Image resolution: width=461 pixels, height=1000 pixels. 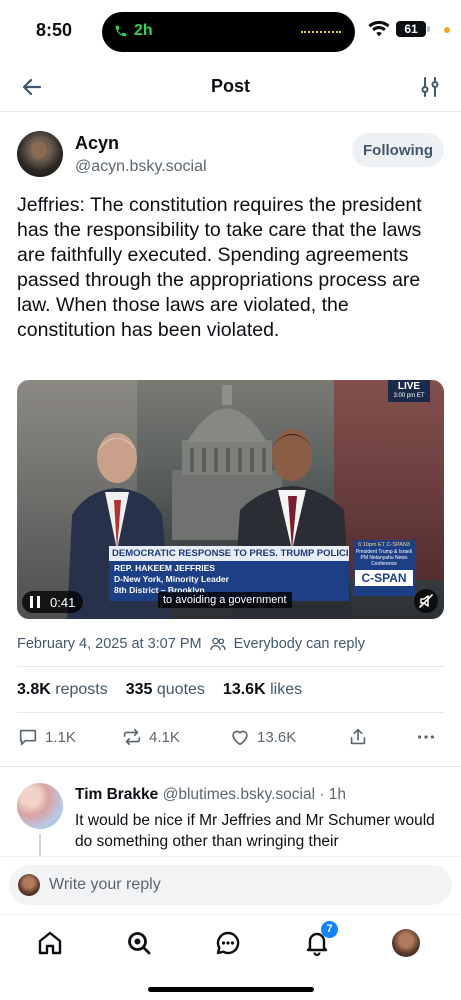 I want to click on like-button: 13.6K, so click(x=262, y=737).